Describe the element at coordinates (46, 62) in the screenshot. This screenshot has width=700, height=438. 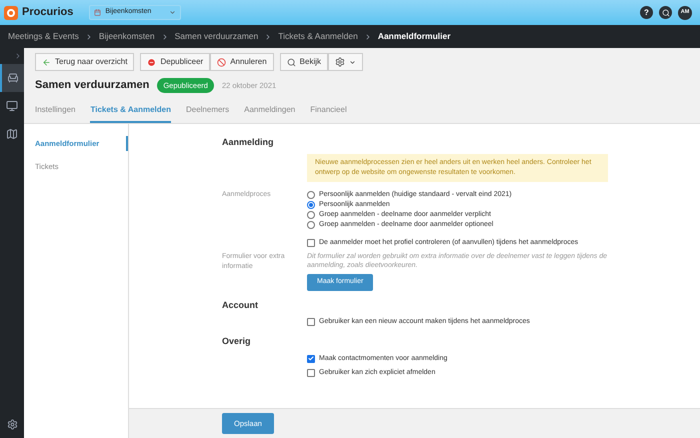
I see `arrow-left-icon` at that location.